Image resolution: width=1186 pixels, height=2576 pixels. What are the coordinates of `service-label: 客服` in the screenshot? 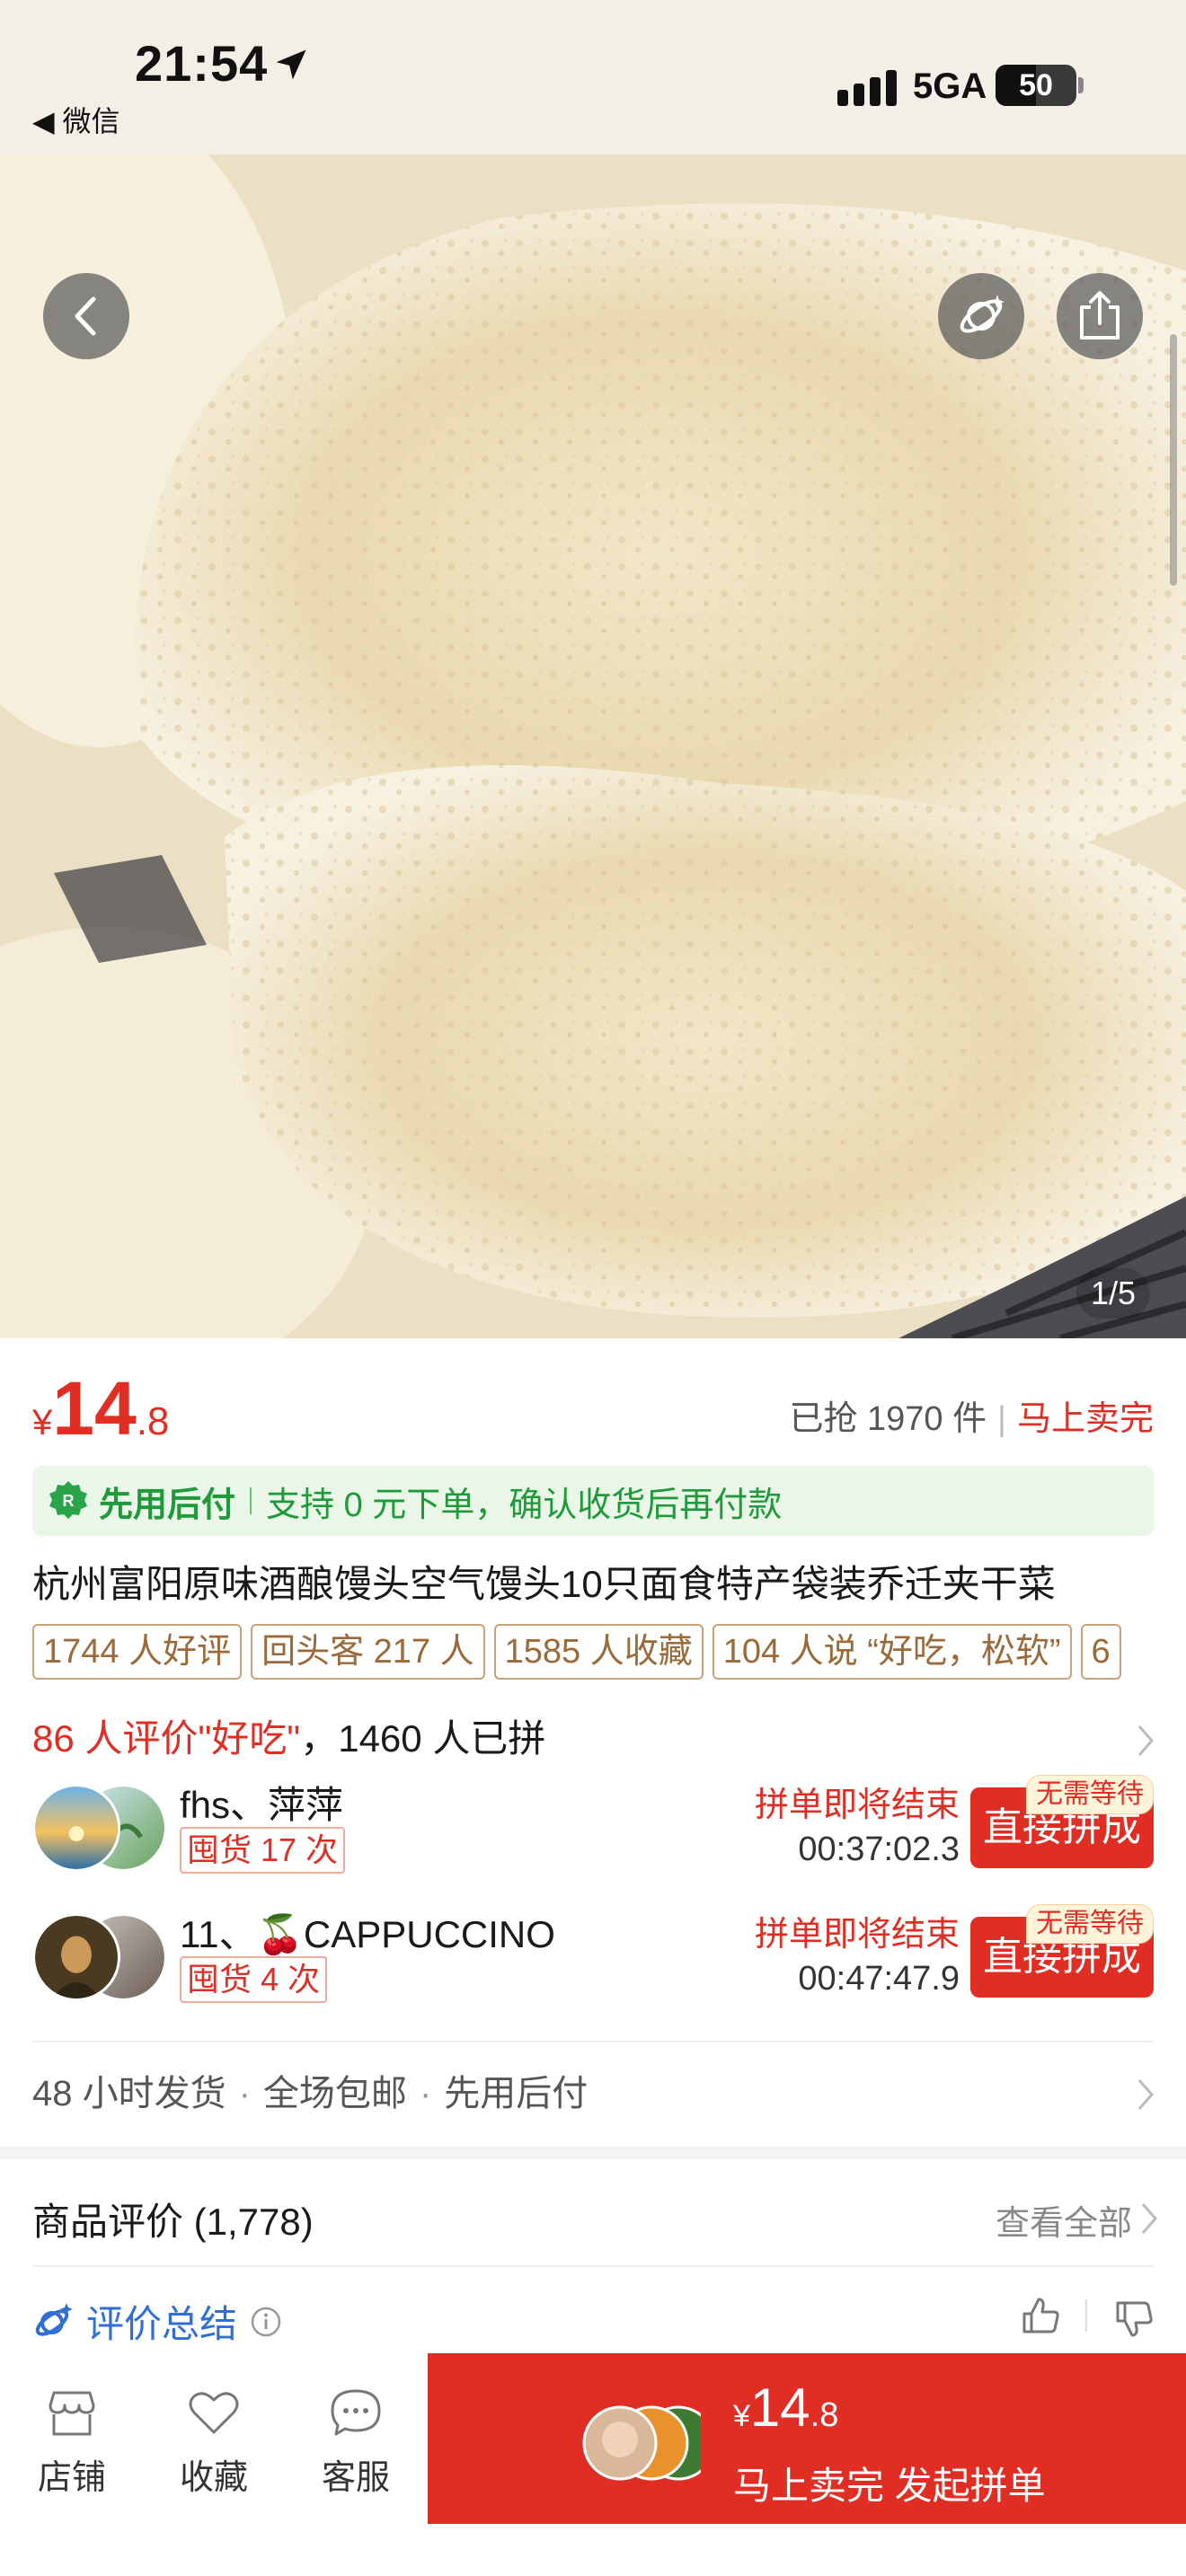 It's located at (355, 2478).